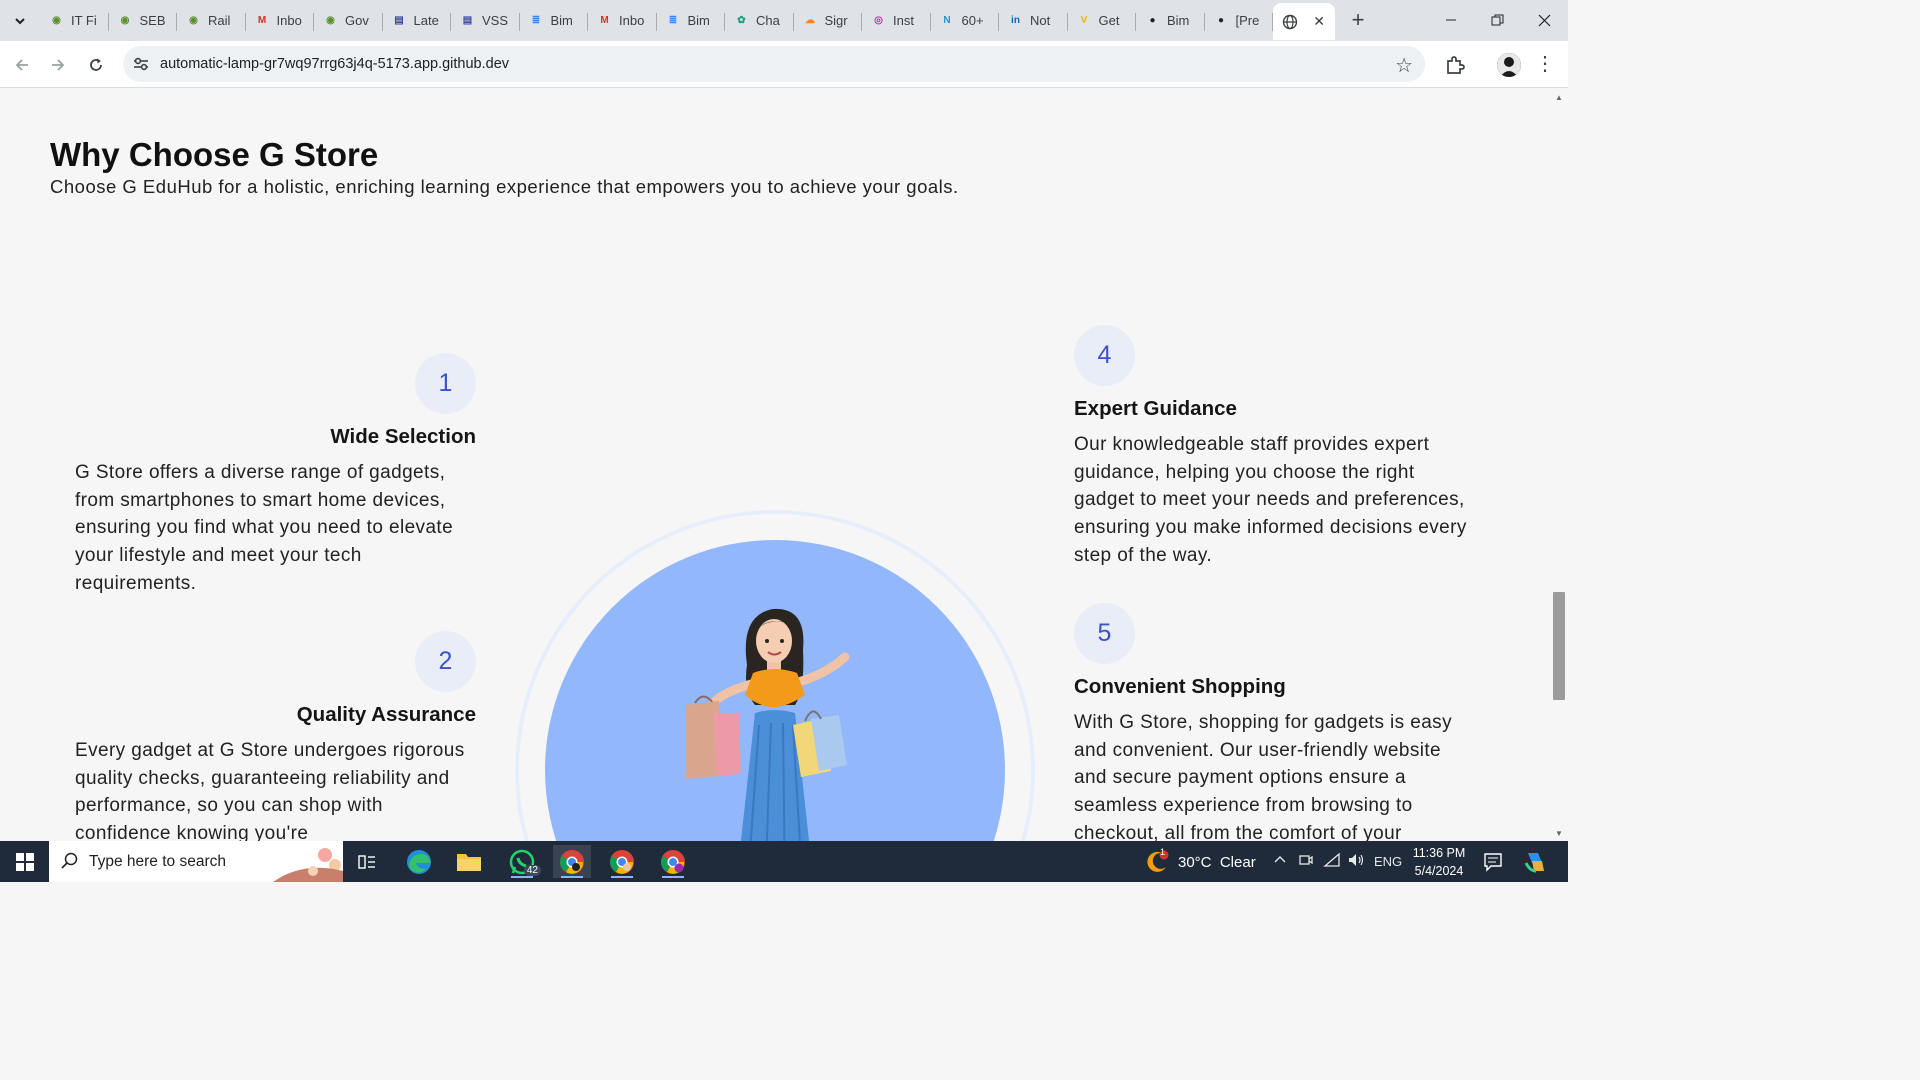  What do you see at coordinates (965, 20) in the screenshot?
I see `browser-tab: N 60+` at bounding box center [965, 20].